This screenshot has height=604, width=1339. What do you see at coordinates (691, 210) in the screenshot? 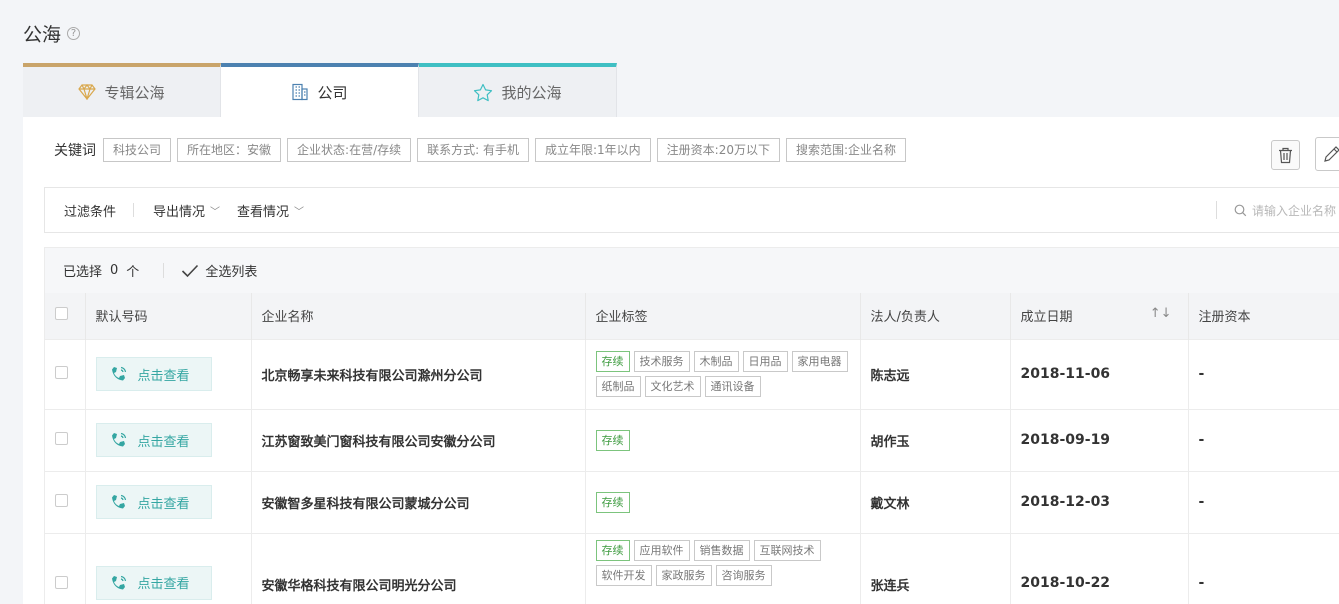
I see `filter-bar: 过滤条件 导出情况 ﹀ 查看情况 ﹀ 请输入企业名称` at bounding box center [691, 210].